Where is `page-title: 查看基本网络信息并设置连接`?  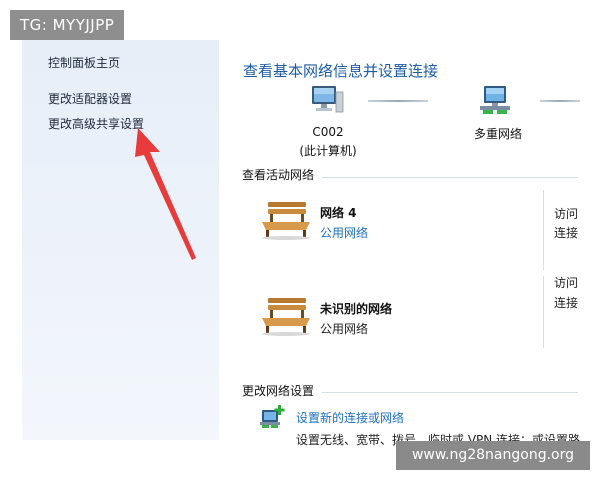
page-title: 查看基本网络信息并设置连接 is located at coordinates (341, 71).